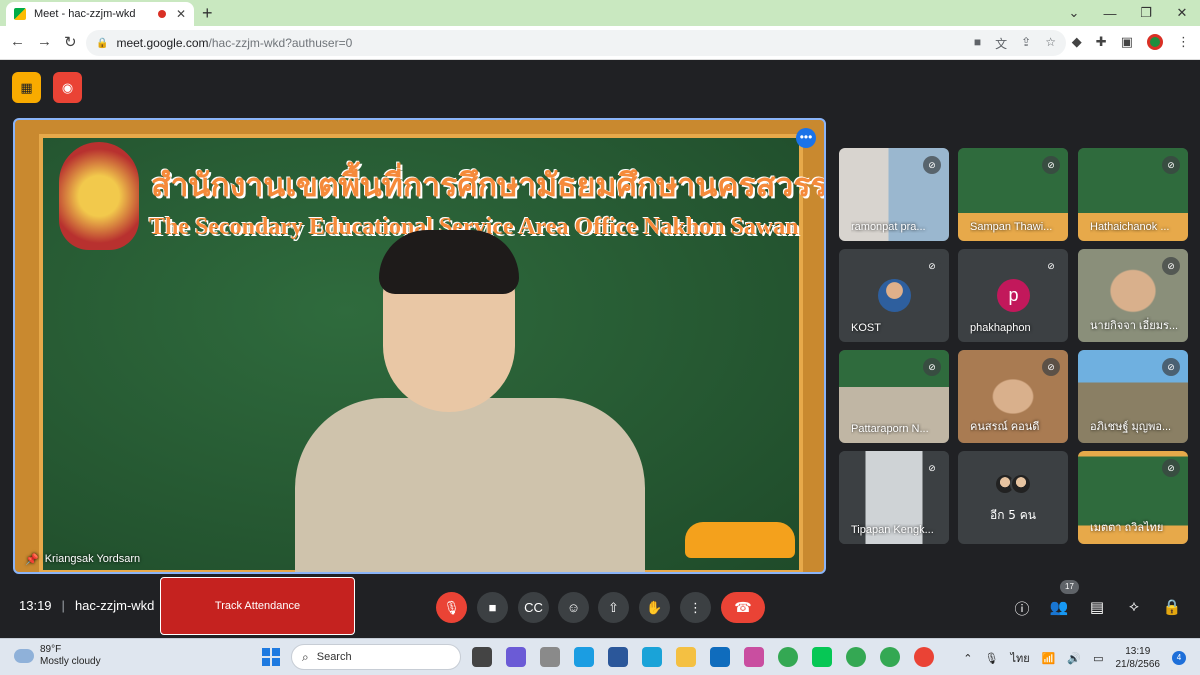  What do you see at coordinates (376, 657) in the screenshot?
I see `taskbar-search: ⌕ Search` at bounding box center [376, 657].